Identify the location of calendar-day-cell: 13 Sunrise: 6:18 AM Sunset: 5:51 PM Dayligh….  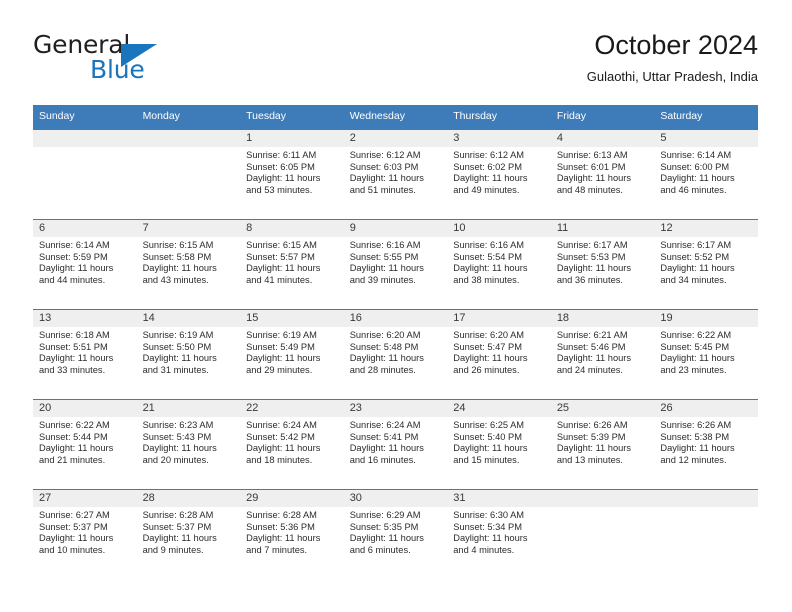
(85, 354).